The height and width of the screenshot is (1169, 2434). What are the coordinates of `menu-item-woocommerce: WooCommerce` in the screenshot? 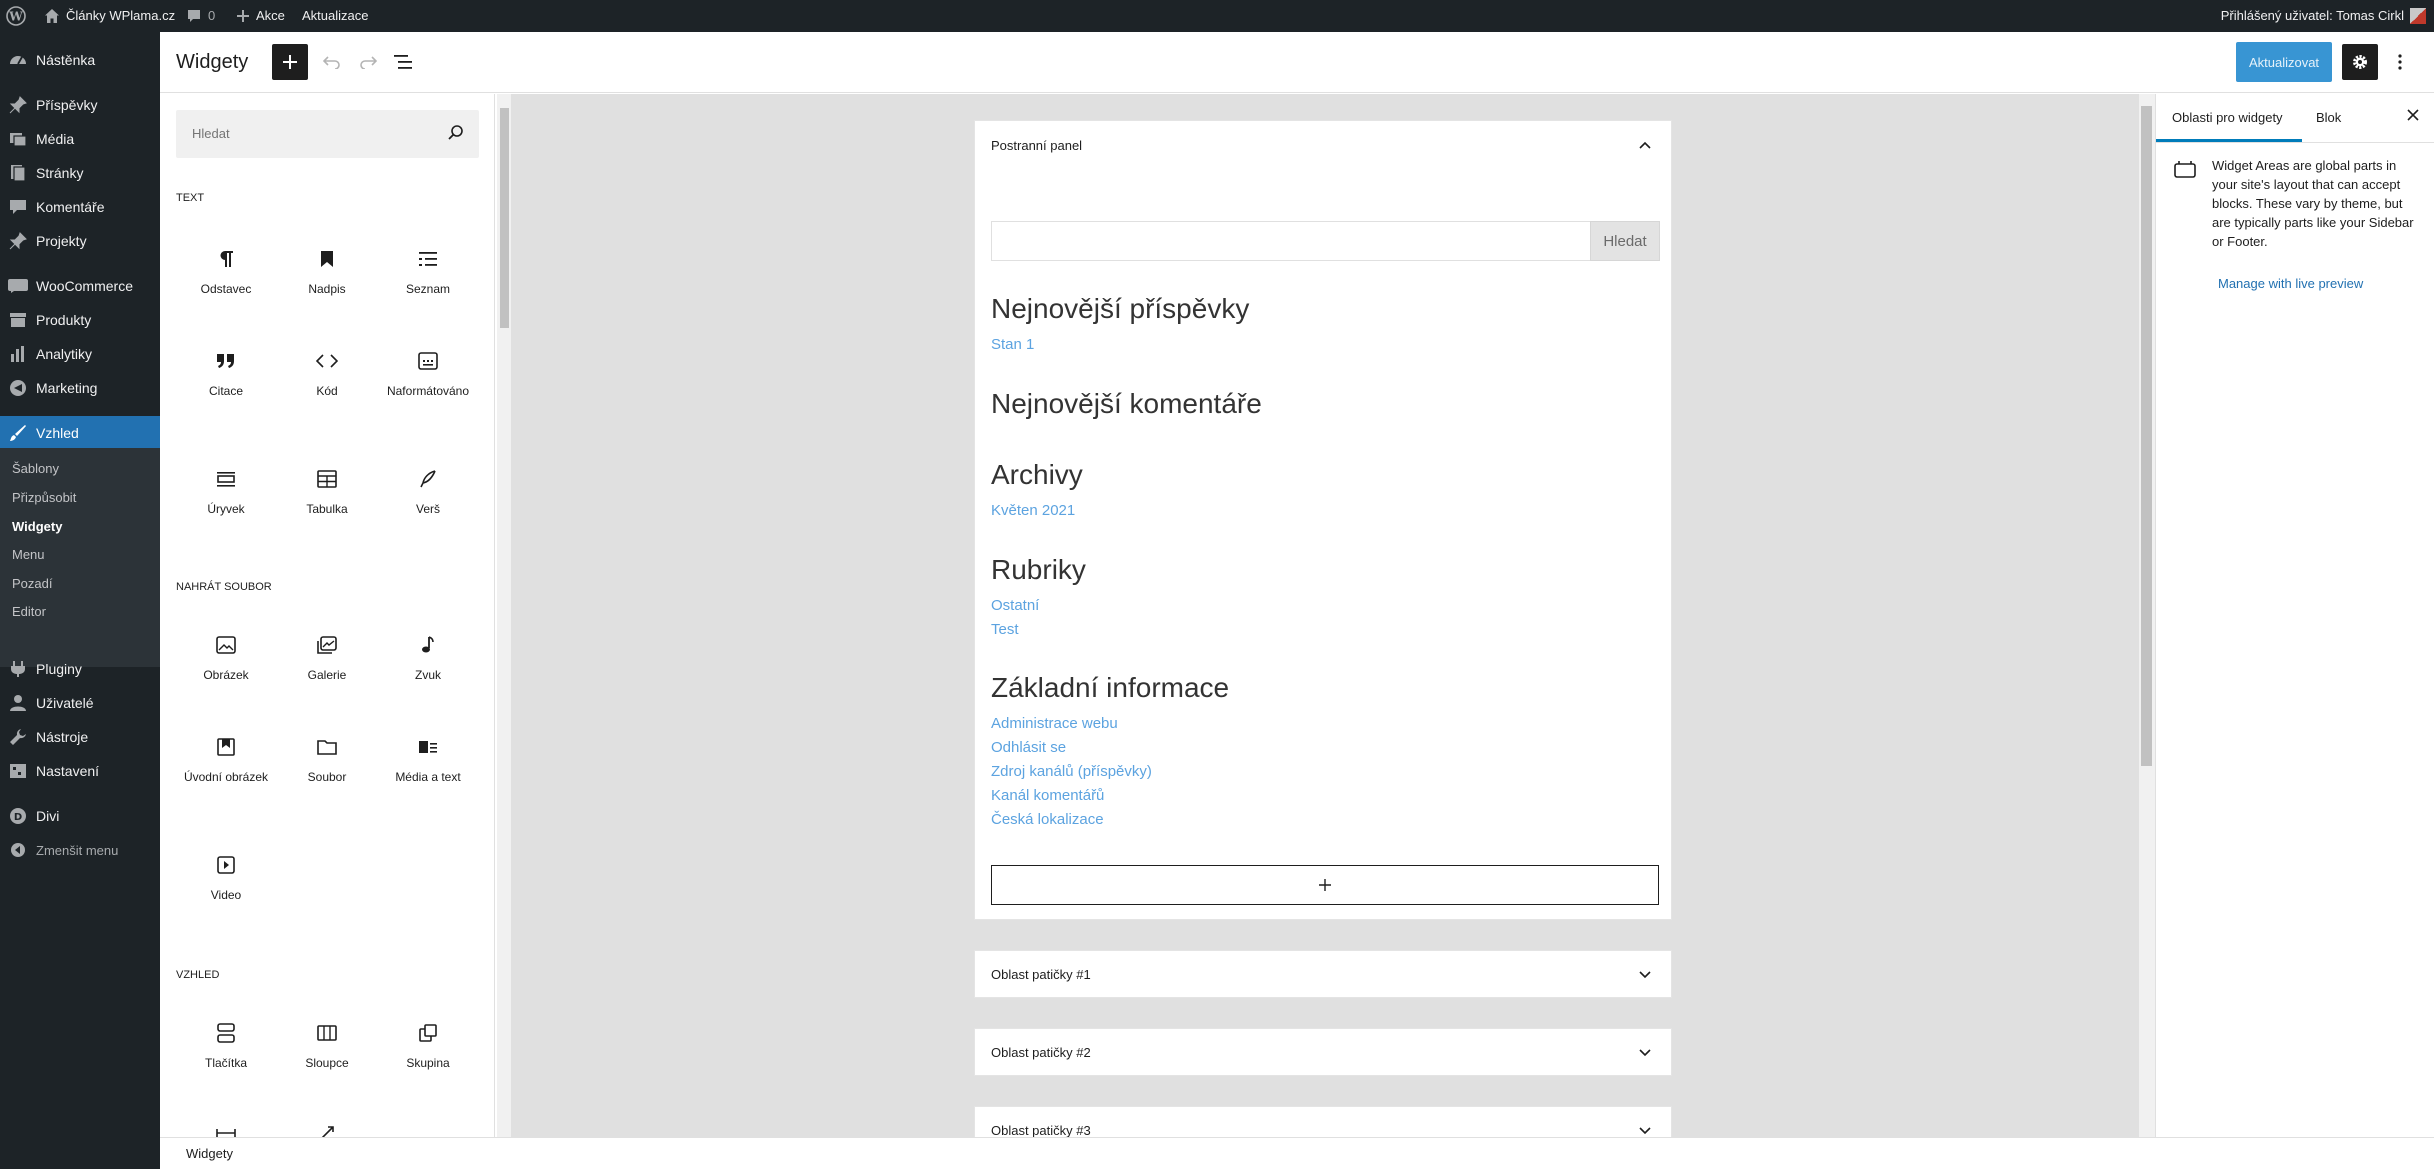 It's located at (80, 286).